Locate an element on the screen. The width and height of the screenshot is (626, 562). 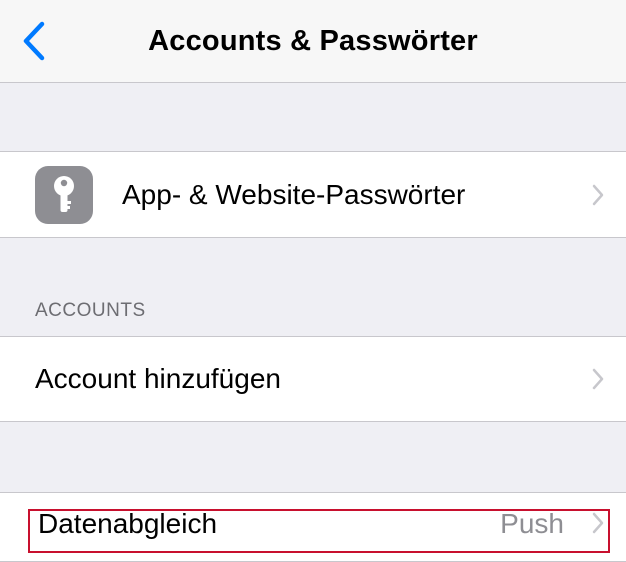
accounts-section-header: ACCOUNTS is located at coordinates (90, 310).